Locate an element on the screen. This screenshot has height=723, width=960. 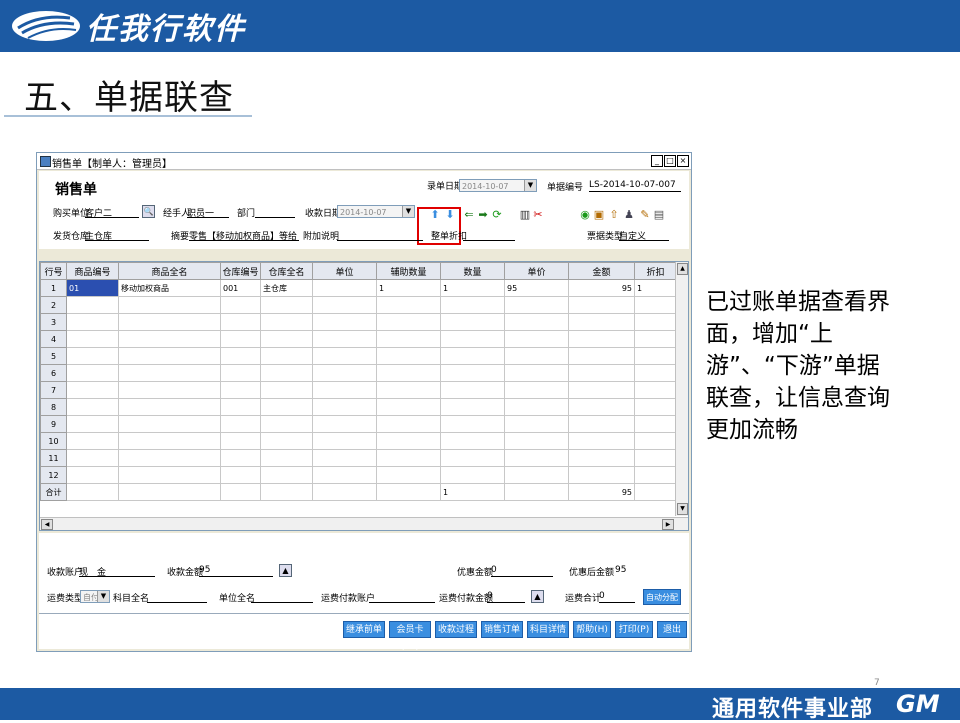
warehouse-field: 主仓库 is located at coordinates (117, 235).